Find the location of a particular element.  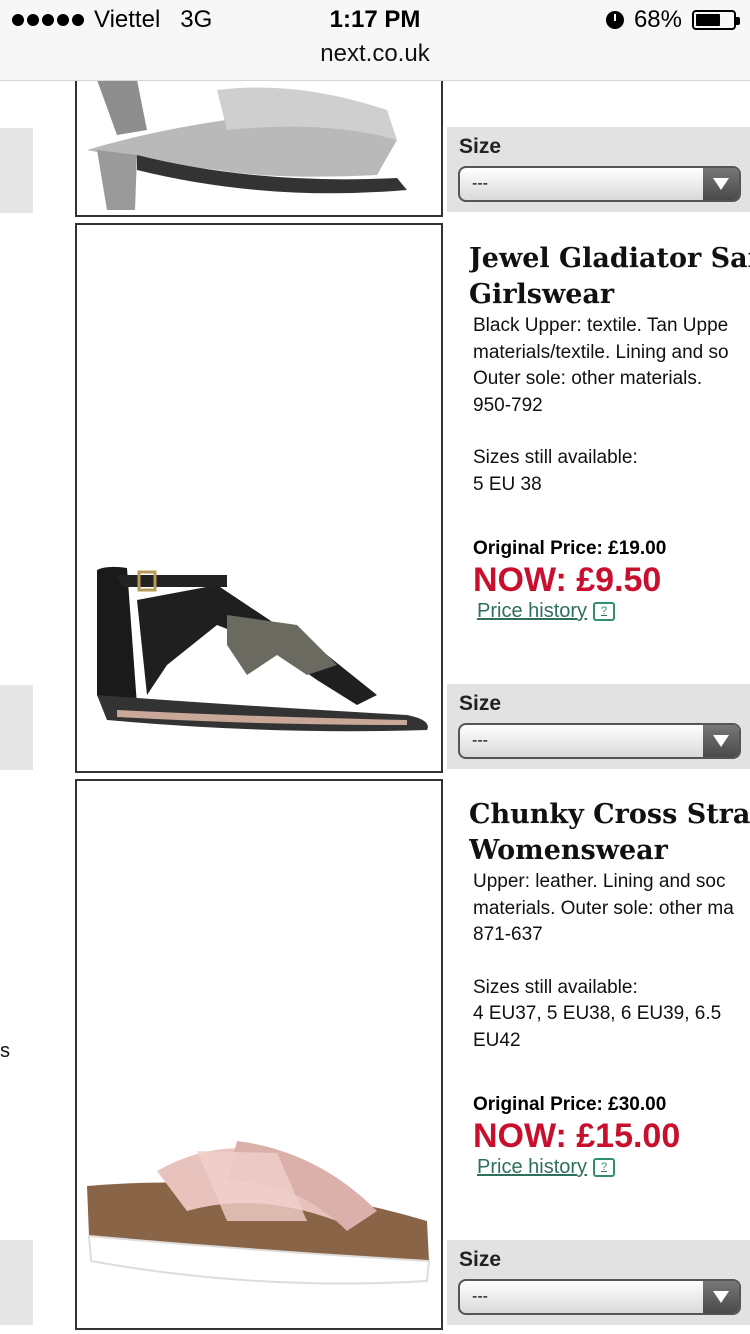

product-title: Jewel Gladiator San Girlswear is located at coordinates (609, 277).